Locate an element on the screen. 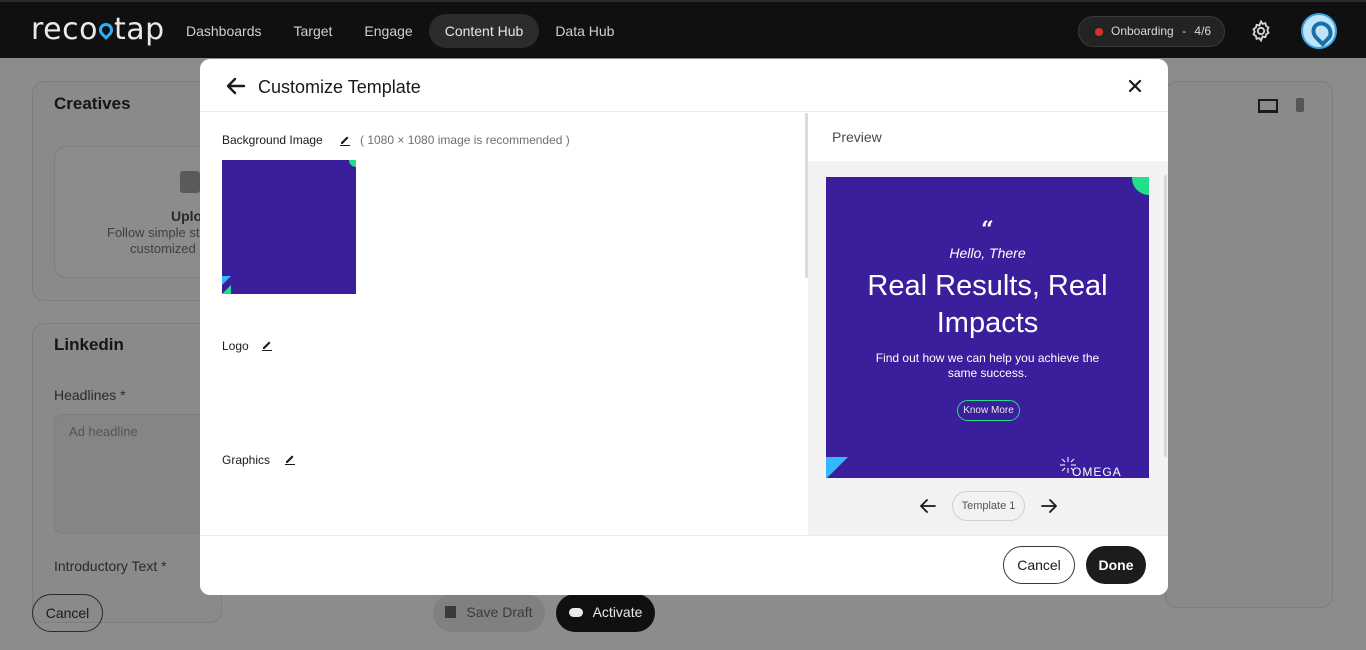  edit-graphics-pencil-icon is located at coordinates (290, 459).